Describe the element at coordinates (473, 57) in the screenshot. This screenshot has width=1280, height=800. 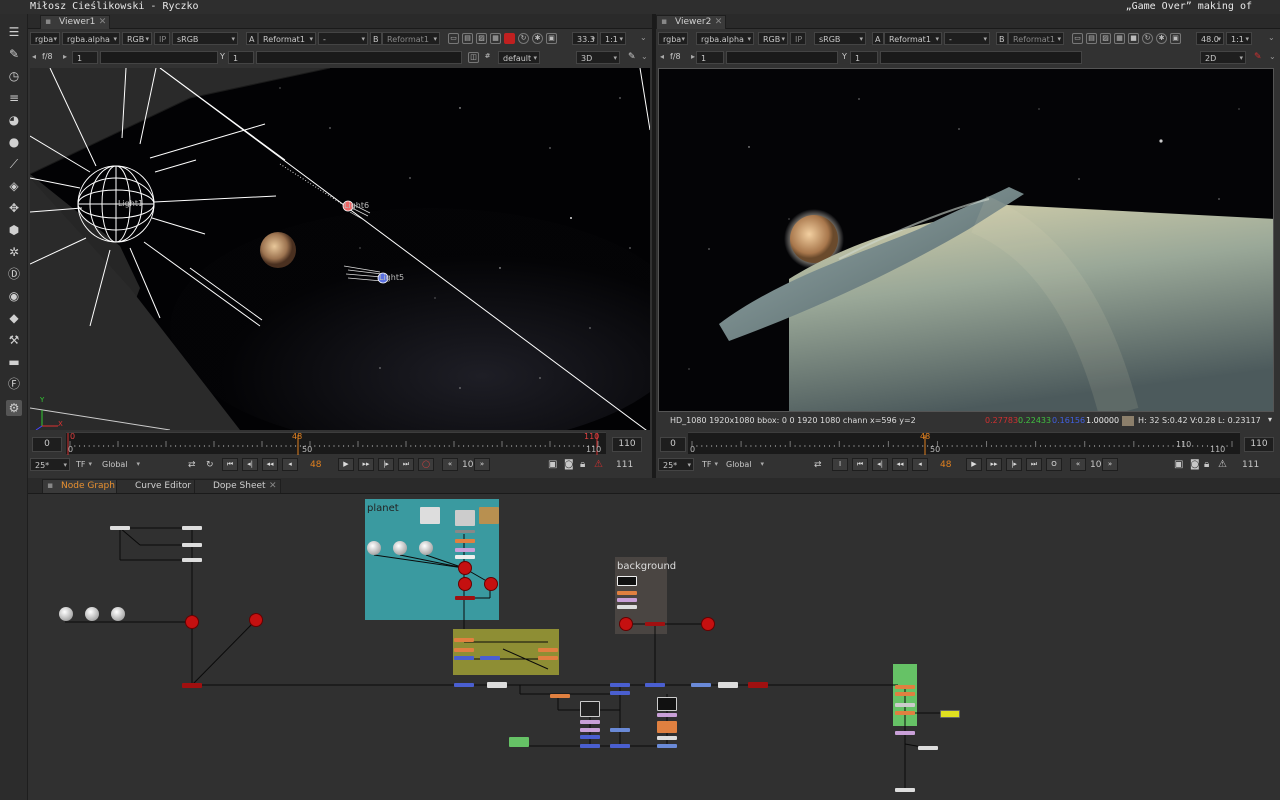
I see `camera-icon: ◫` at that location.